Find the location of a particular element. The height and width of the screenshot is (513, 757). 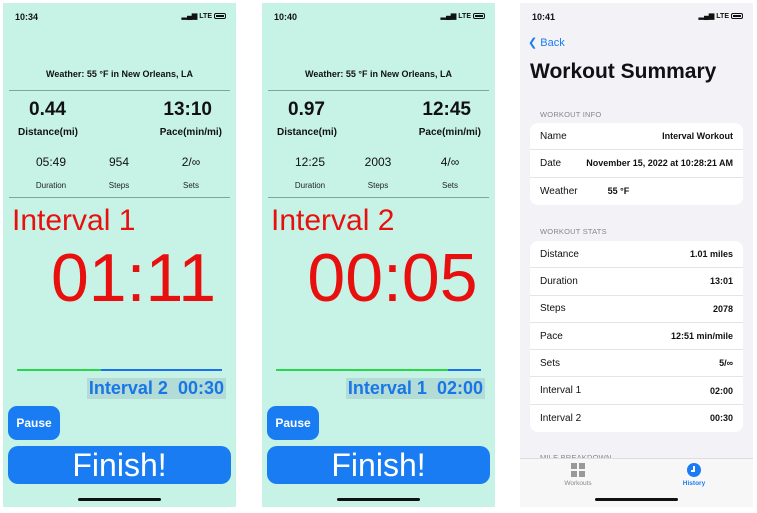

info-row: Name Interval Workout is located at coordinates (636, 137).